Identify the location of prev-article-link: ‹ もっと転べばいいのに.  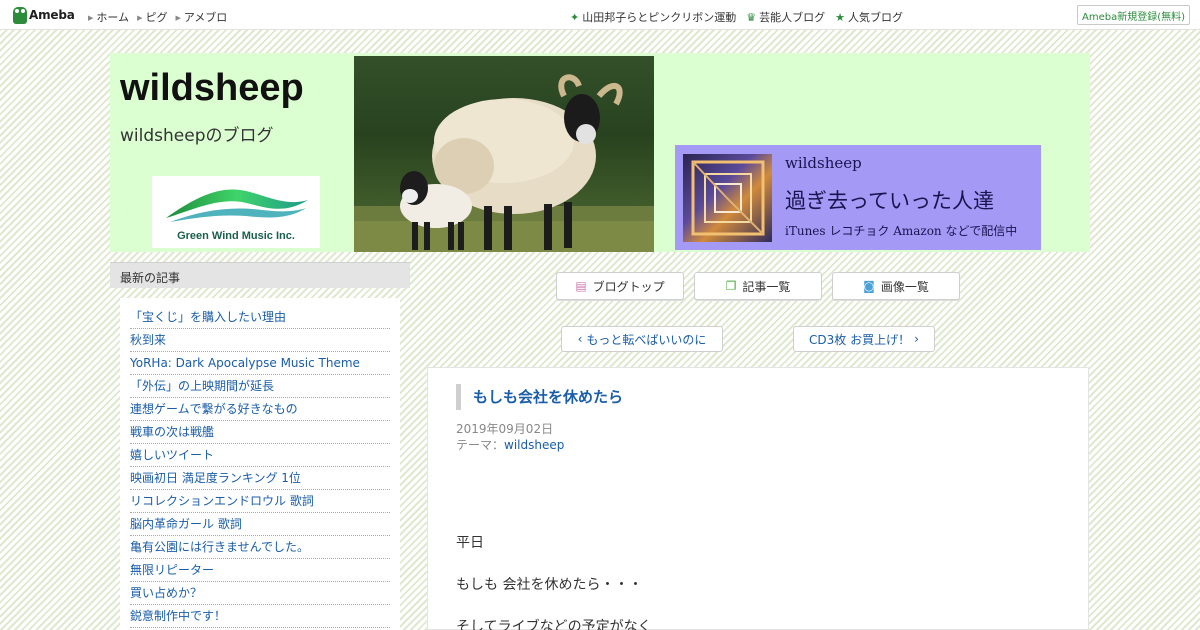
(642, 339).